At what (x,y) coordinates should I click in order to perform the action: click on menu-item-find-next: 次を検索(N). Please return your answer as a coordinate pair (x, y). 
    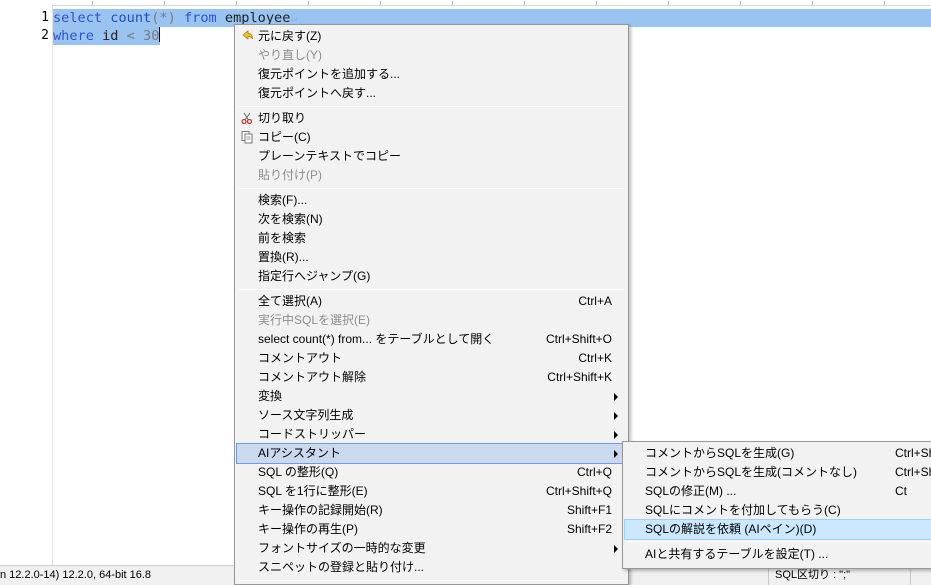
    Looking at the image, I should click on (431, 219).